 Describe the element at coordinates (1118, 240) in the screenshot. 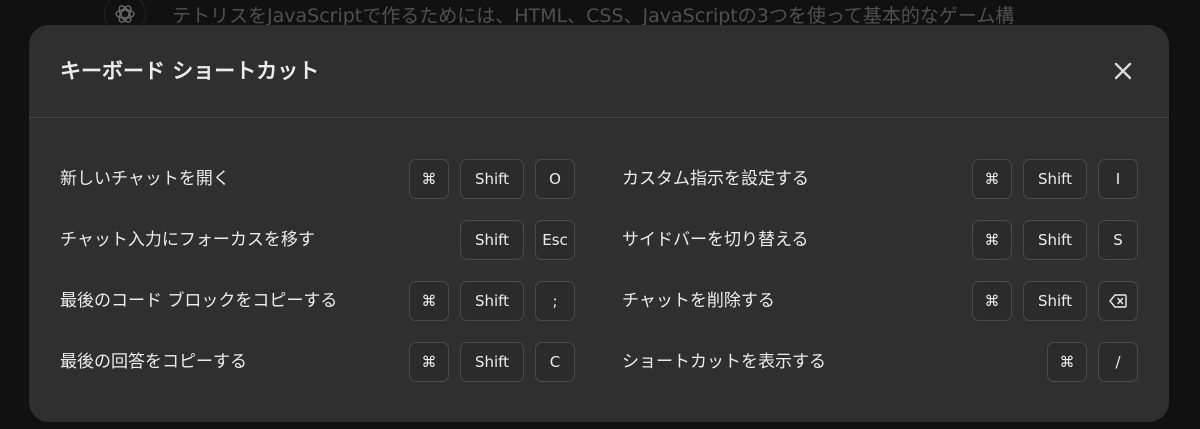

I see `key-cap: S` at that location.